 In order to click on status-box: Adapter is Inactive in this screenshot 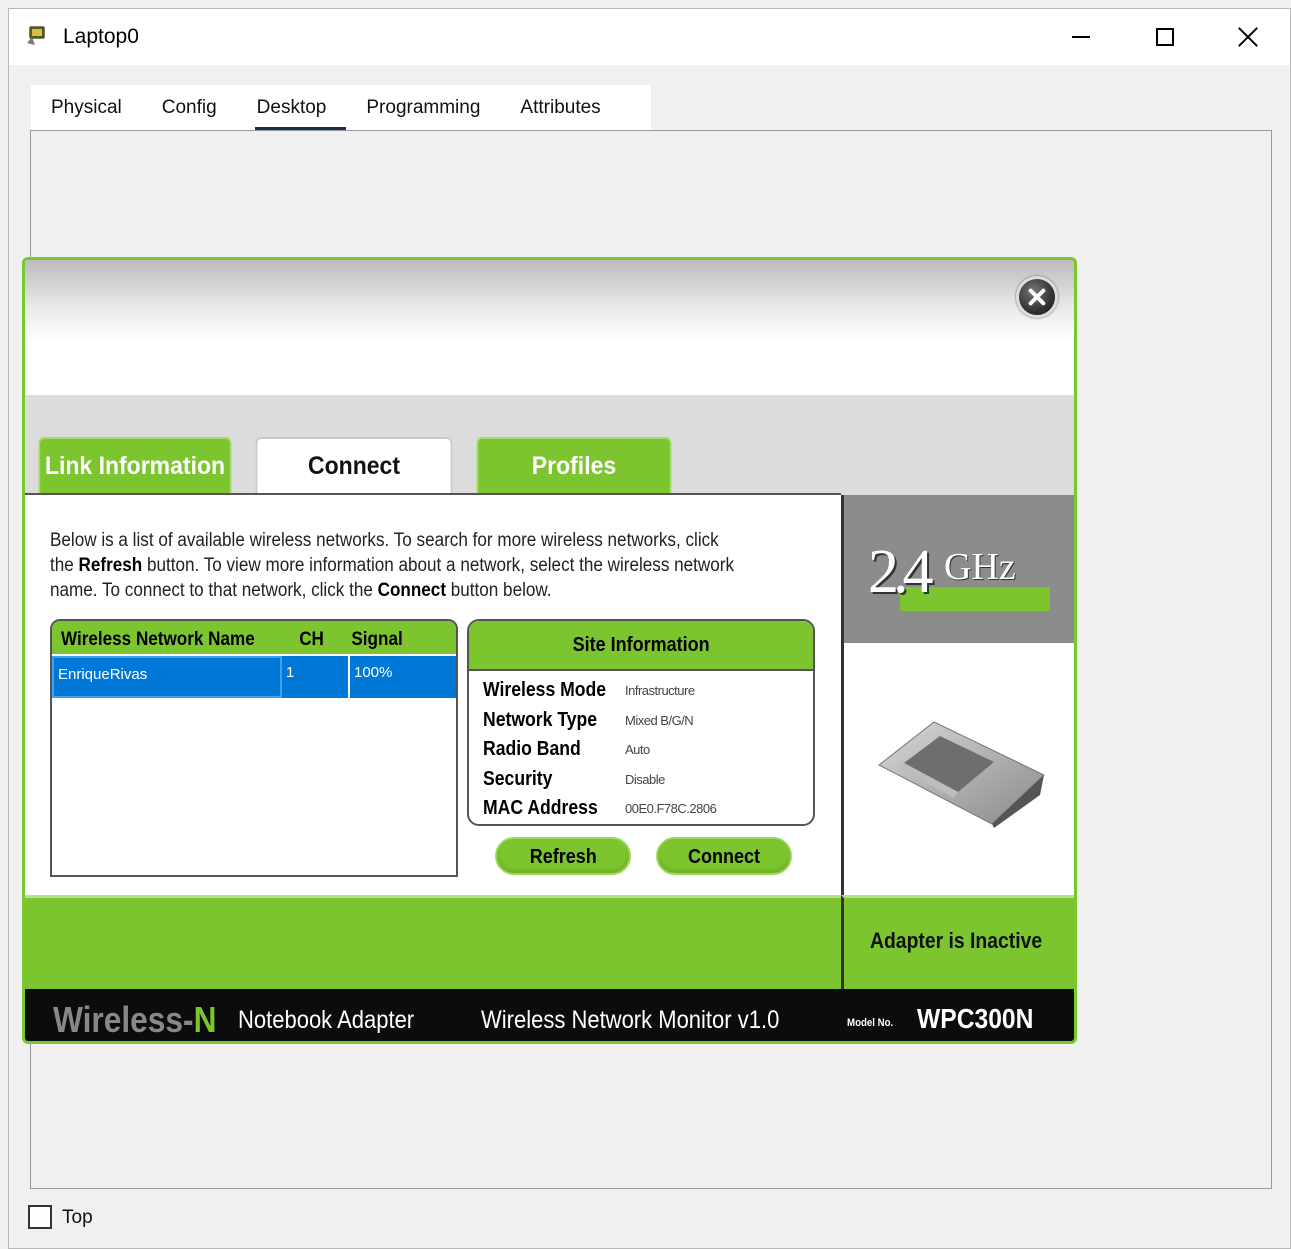, I will do `click(957, 942)`.